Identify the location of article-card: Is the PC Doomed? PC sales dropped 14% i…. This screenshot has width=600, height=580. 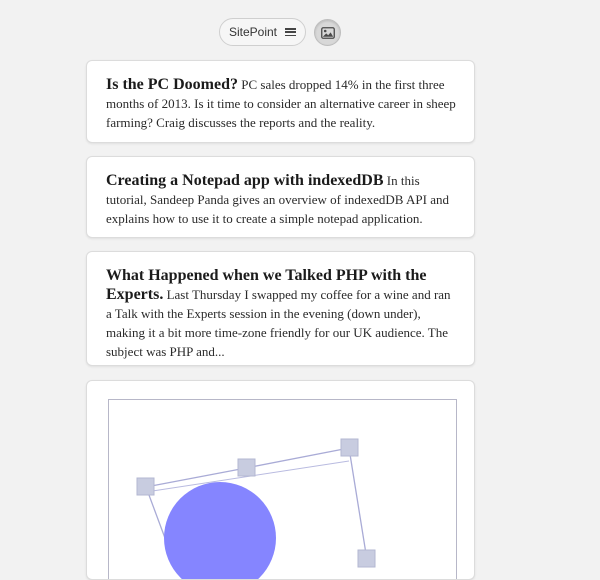
(280, 101).